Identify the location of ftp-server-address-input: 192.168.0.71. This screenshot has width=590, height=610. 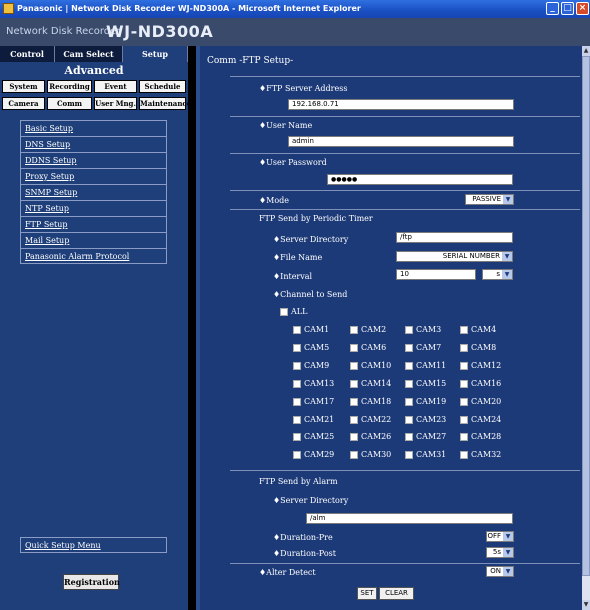
(401, 104).